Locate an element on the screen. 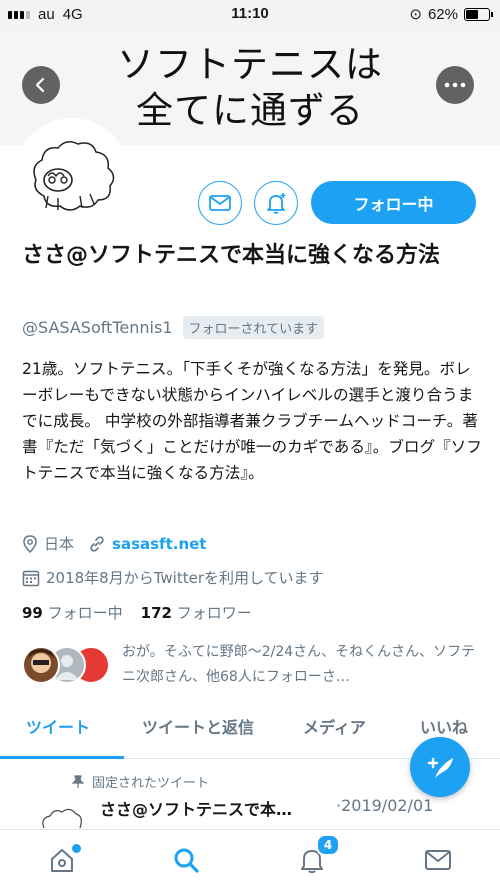 This screenshot has width=500, height=890. followers-count: 172 is located at coordinates (156, 613).